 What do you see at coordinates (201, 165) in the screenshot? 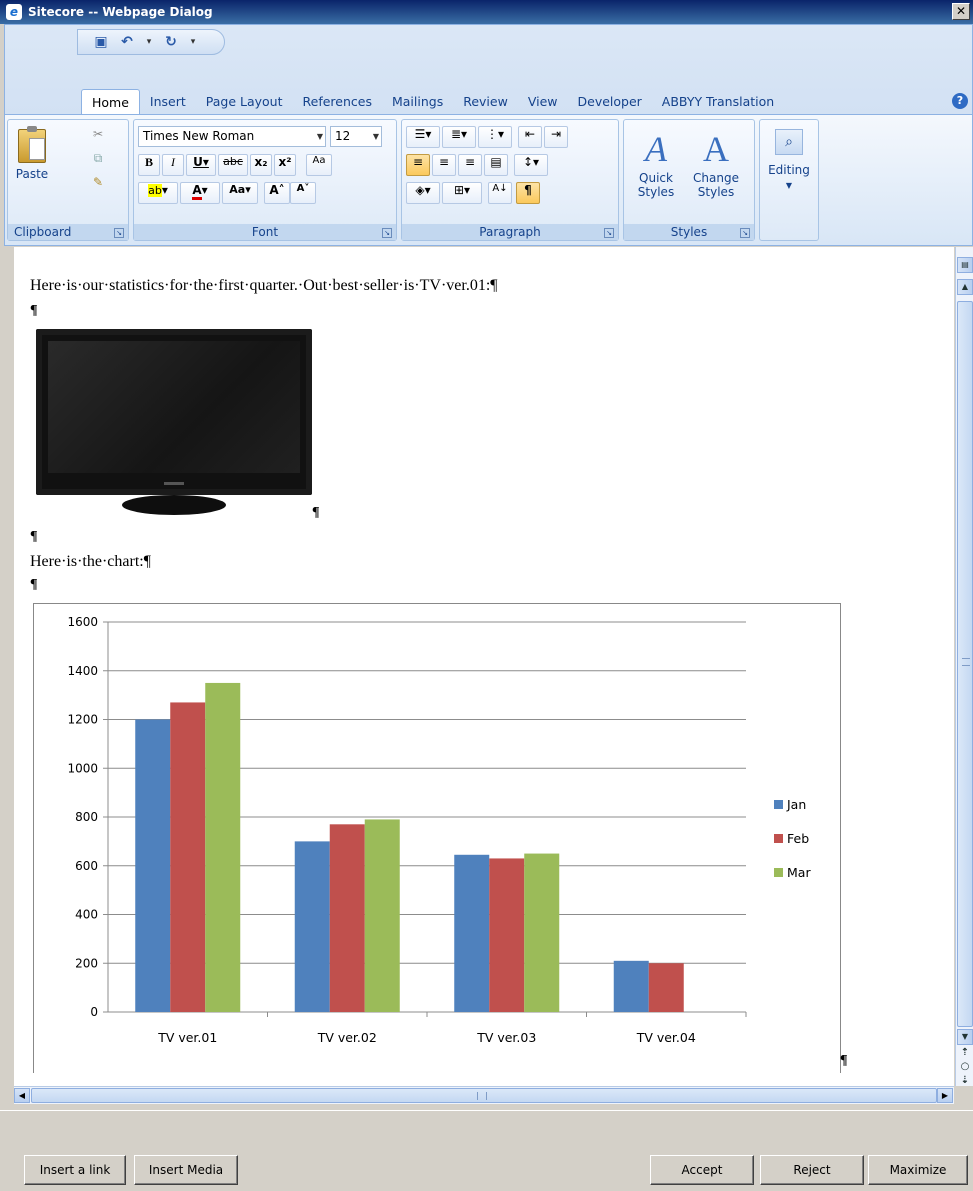
I see `underline-button: U▾` at bounding box center [201, 165].